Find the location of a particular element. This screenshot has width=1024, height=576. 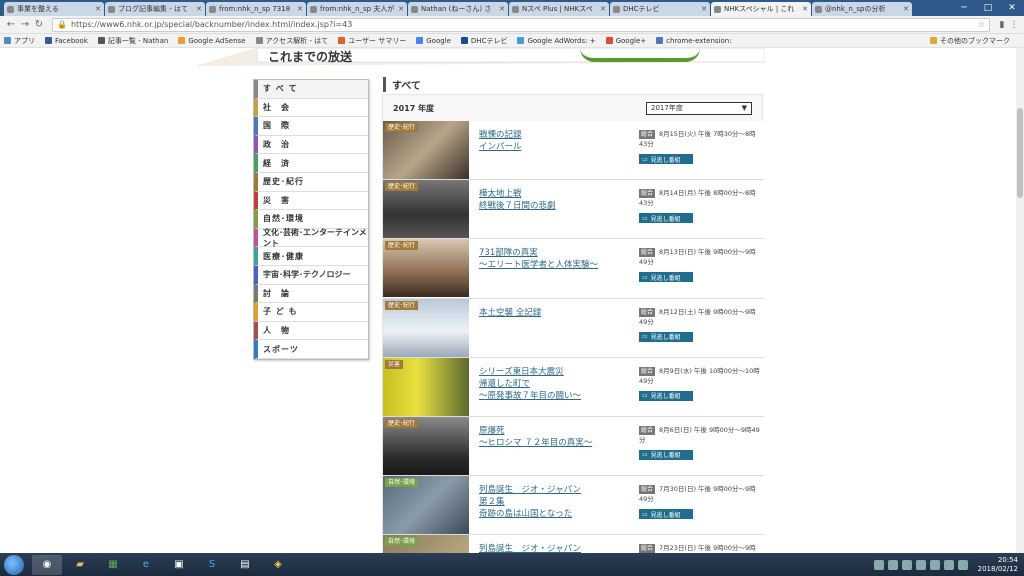

bookmark-item: DHCテレビ is located at coordinates (483, 41).